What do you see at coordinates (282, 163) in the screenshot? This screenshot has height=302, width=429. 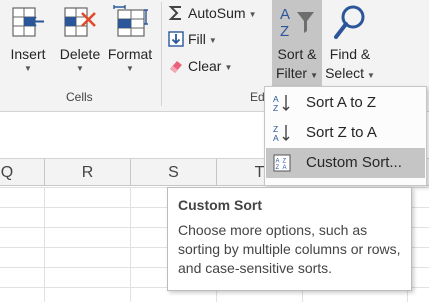 I see `custom-sort-icon: A Z Z A` at bounding box center [282, 163].